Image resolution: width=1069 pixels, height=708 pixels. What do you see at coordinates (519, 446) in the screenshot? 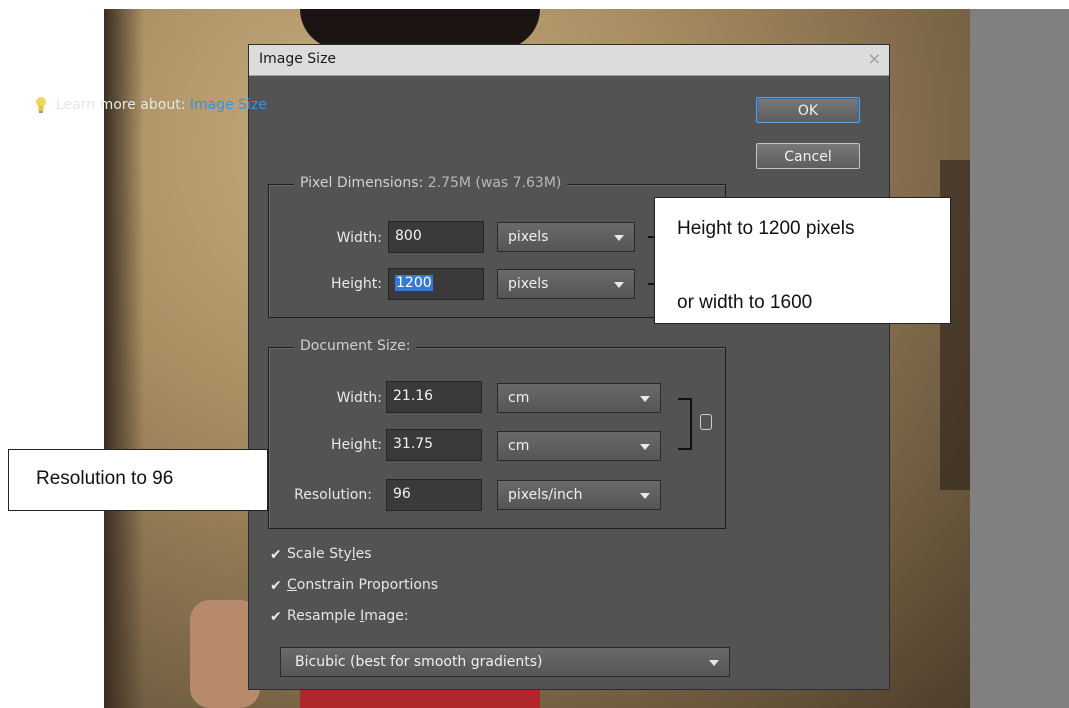
I see `doc-height-unit: cm` at bounding box center [519, 446].